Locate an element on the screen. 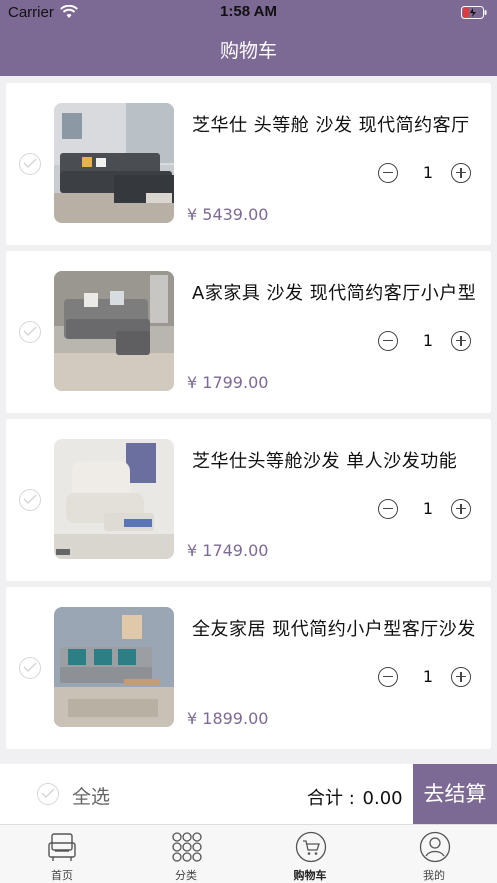  product-title: 全友家居 现代简约小户型客厅沙发 is located at coordinates (334, 628).